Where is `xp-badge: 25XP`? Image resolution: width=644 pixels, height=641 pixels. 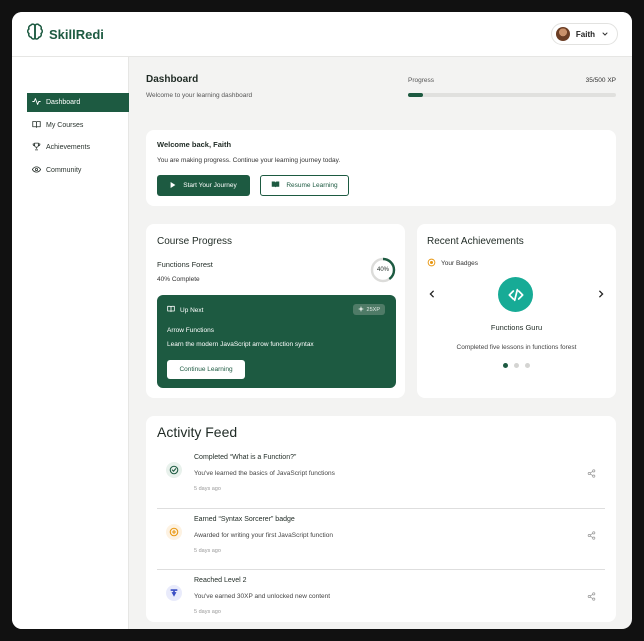 xp-badge: 25XP is located at coordinates (368, 309).